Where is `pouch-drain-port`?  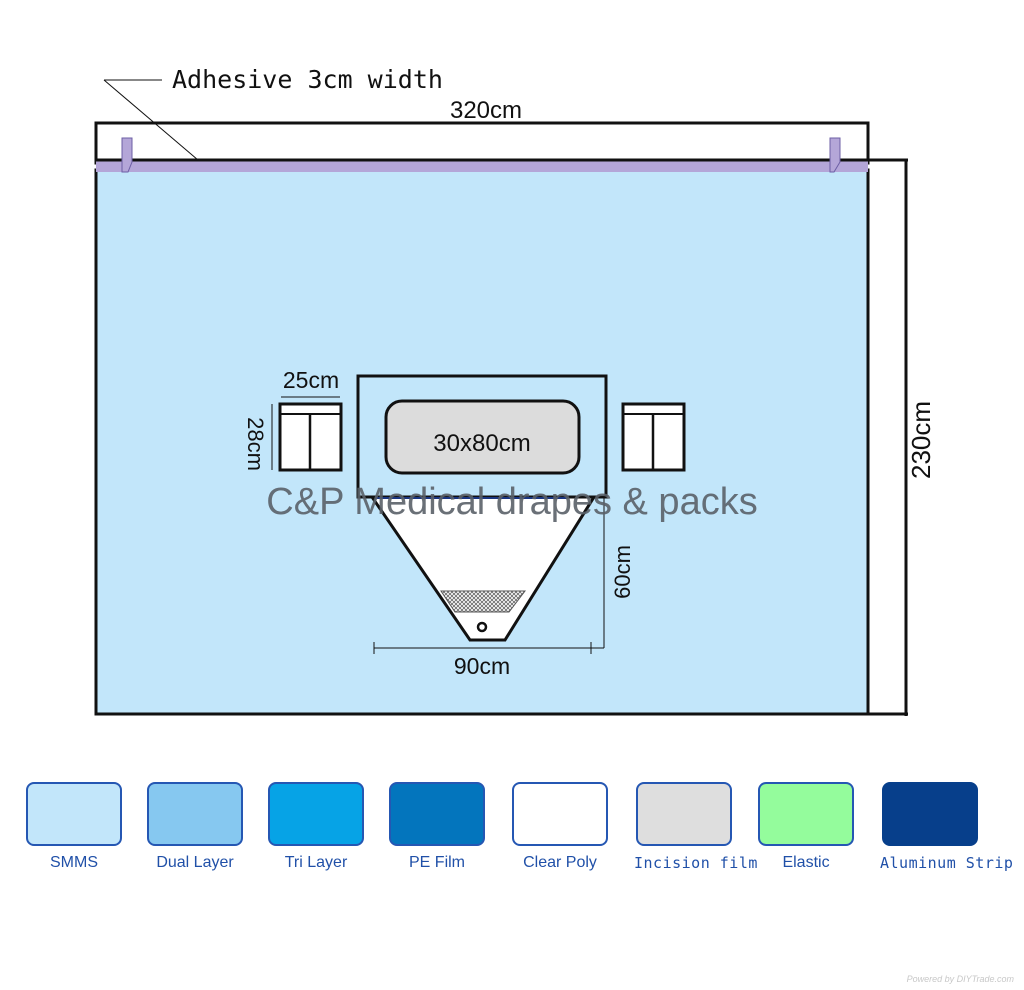
pouch-drain-port is located at coordinates (482, 627).